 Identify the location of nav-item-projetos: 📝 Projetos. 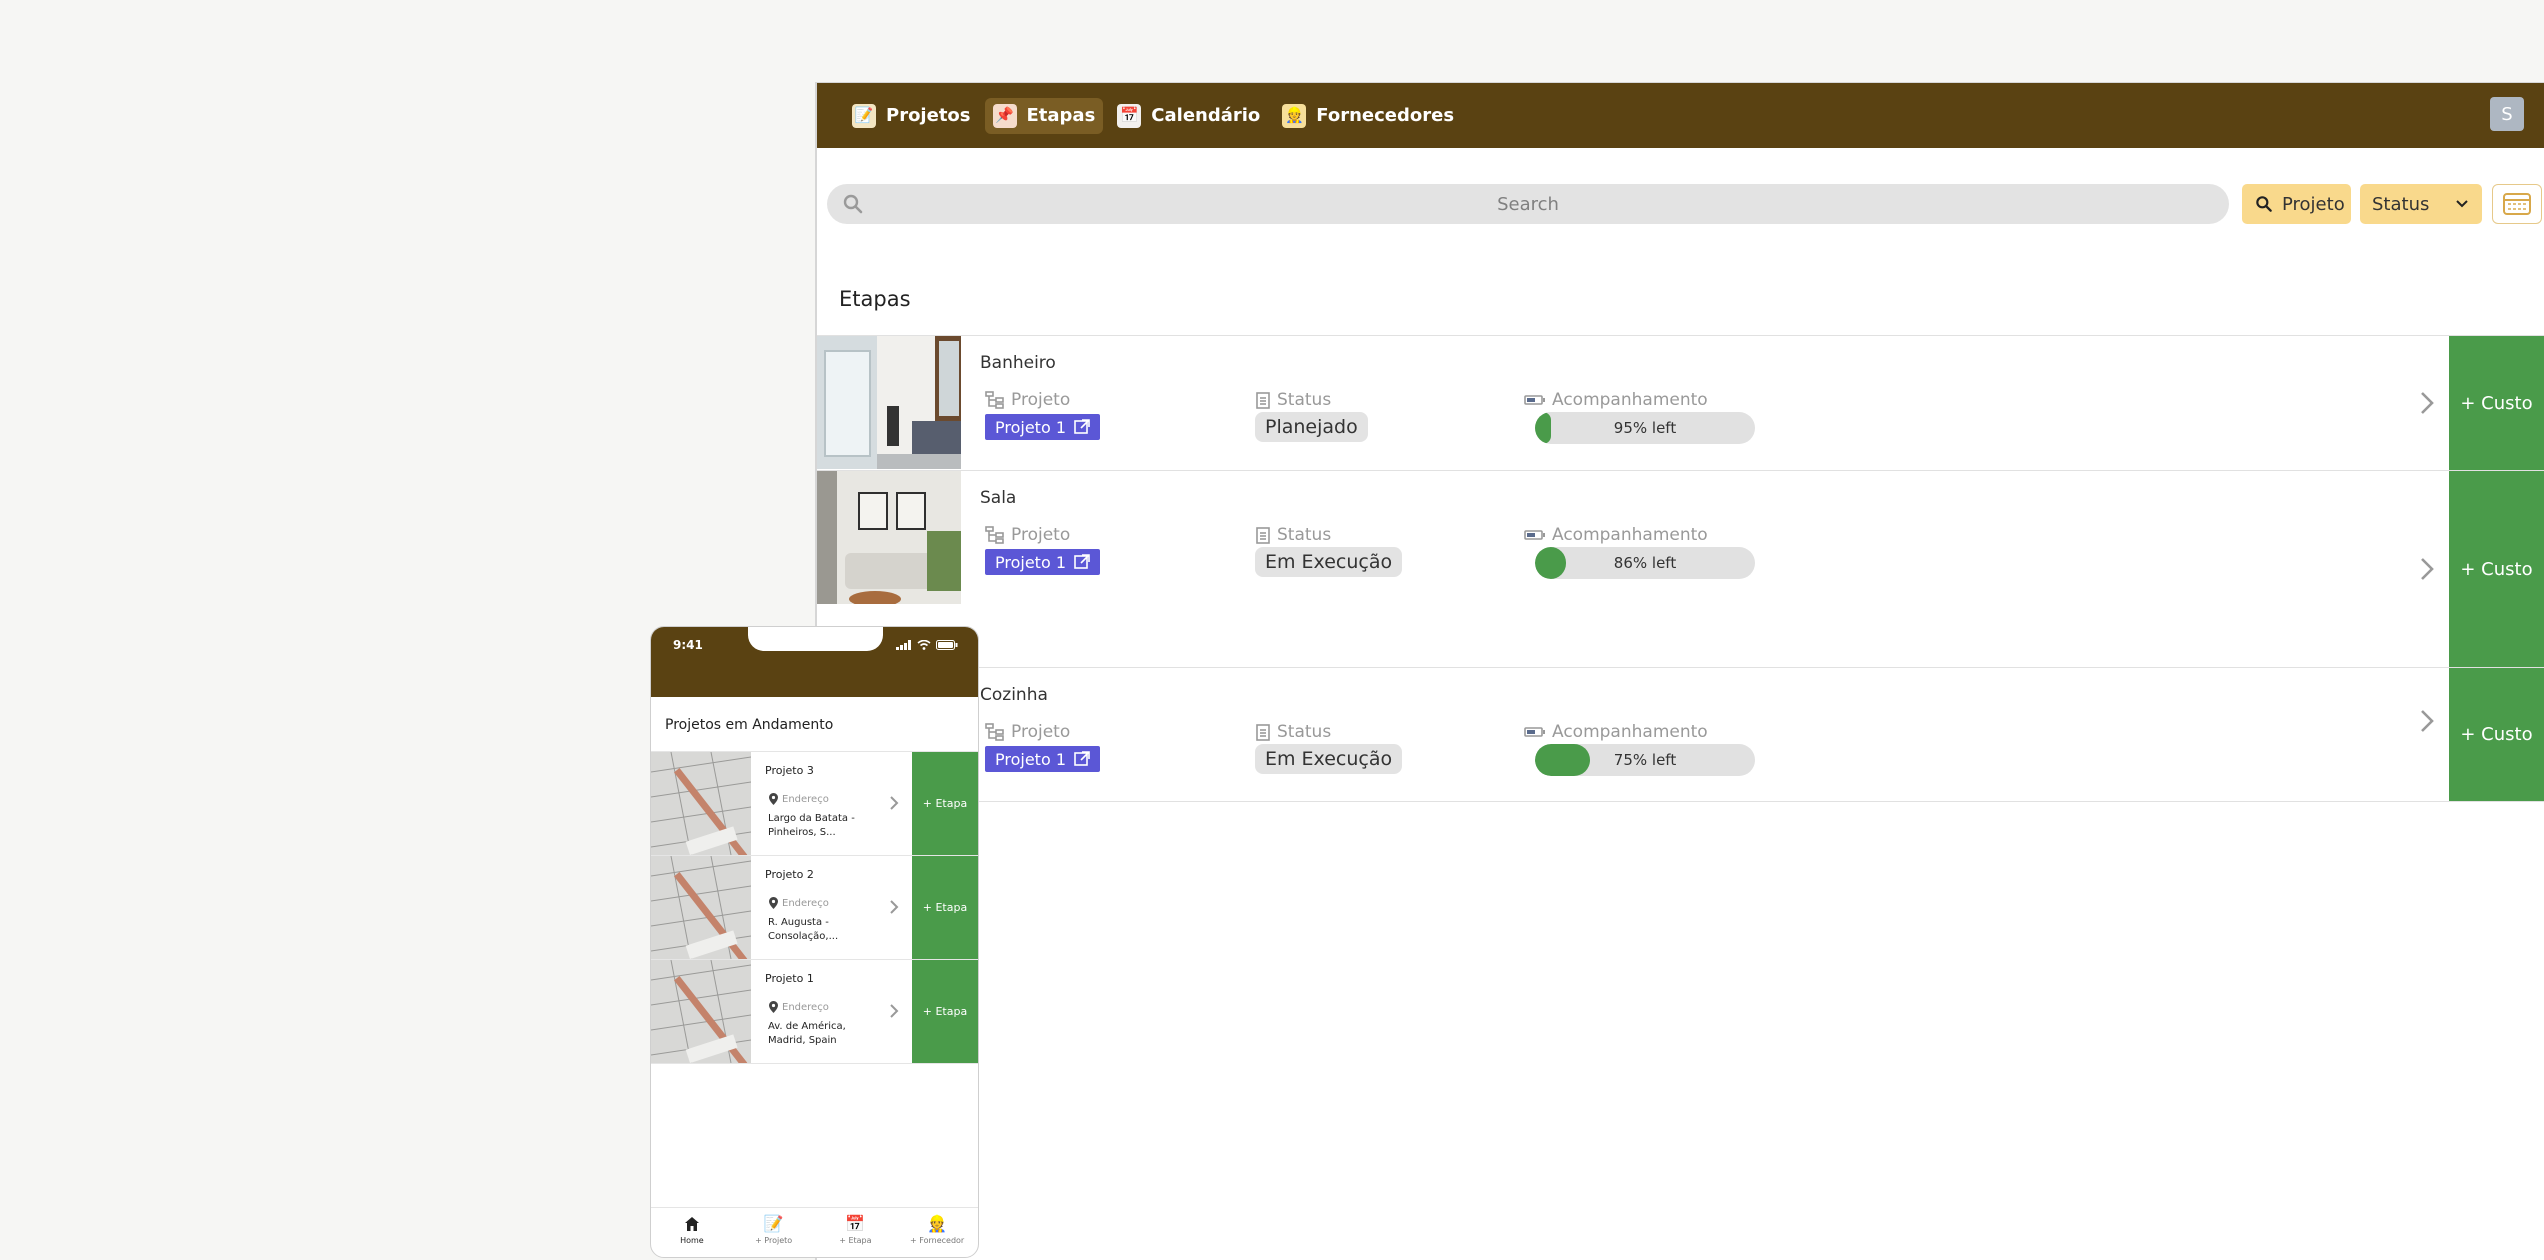
(911, 116).